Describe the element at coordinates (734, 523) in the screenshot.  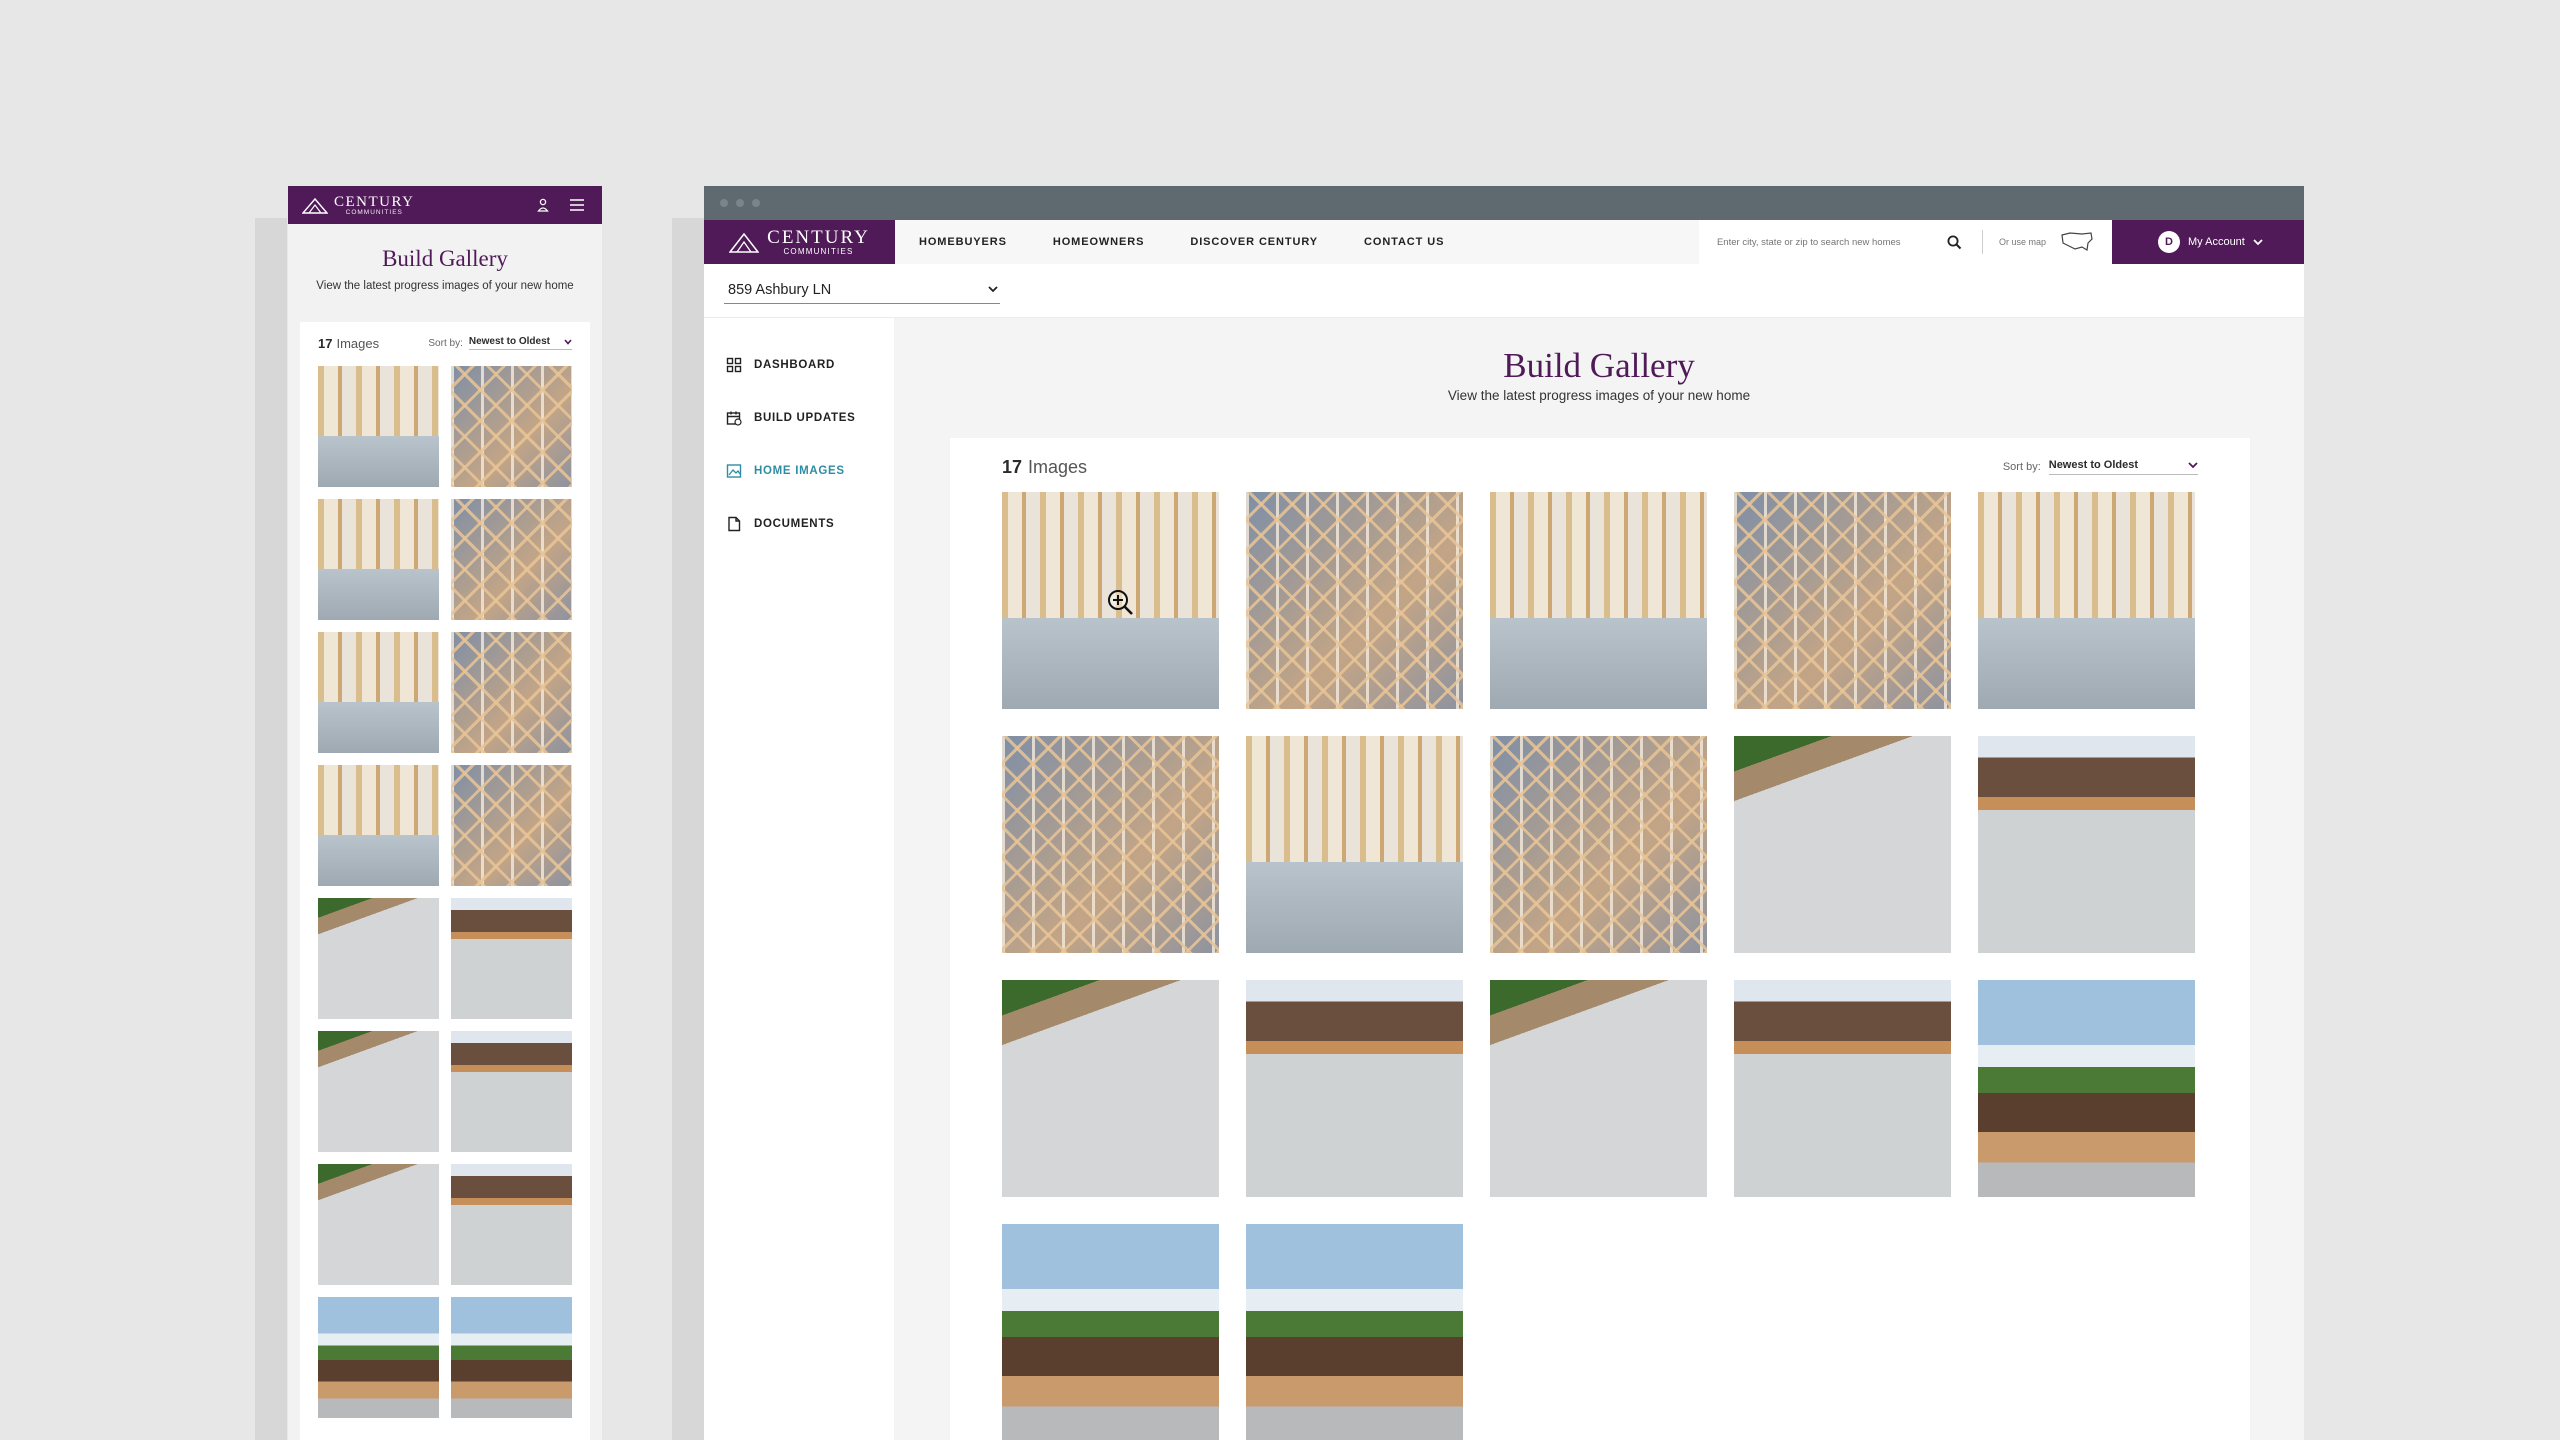
I see `document-icon` at that location.